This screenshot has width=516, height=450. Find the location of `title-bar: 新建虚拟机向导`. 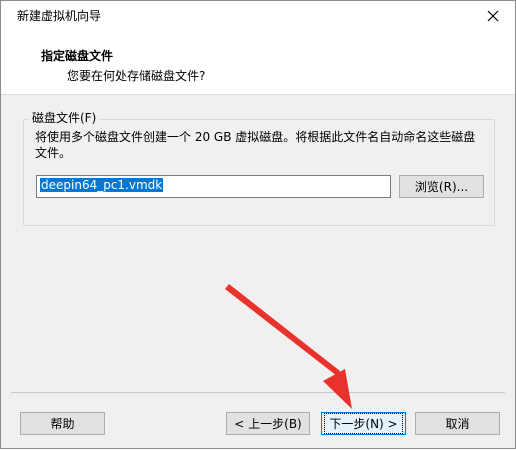

title-bar: 新建虚拟机向导 is located at coordinates (258, 16).